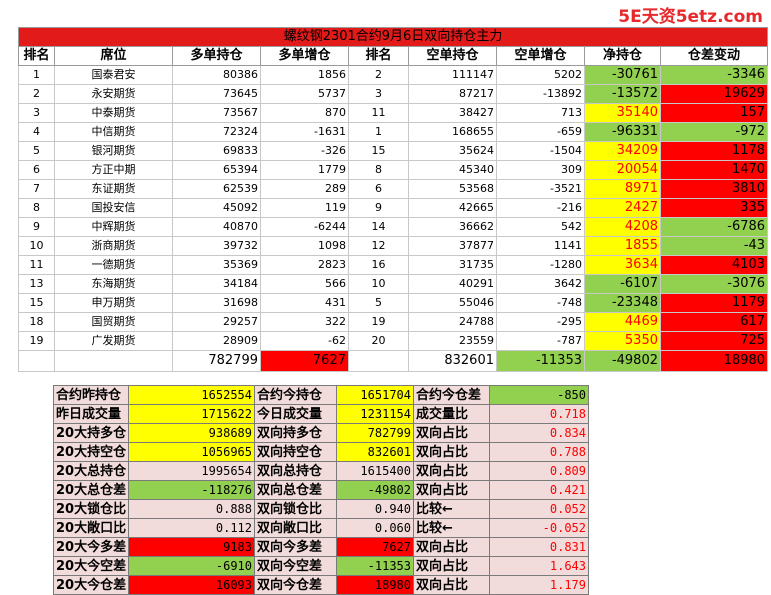 This screenshot has height=595, width=771. I want to click on seat-cell: 广发期货, so click(113, 341).